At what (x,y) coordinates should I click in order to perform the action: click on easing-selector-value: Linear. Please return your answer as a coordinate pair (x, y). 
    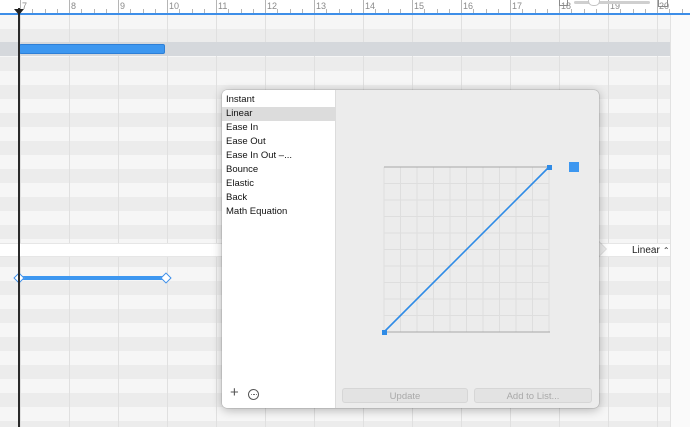
    Looking at the image, I should click on (646, 250).